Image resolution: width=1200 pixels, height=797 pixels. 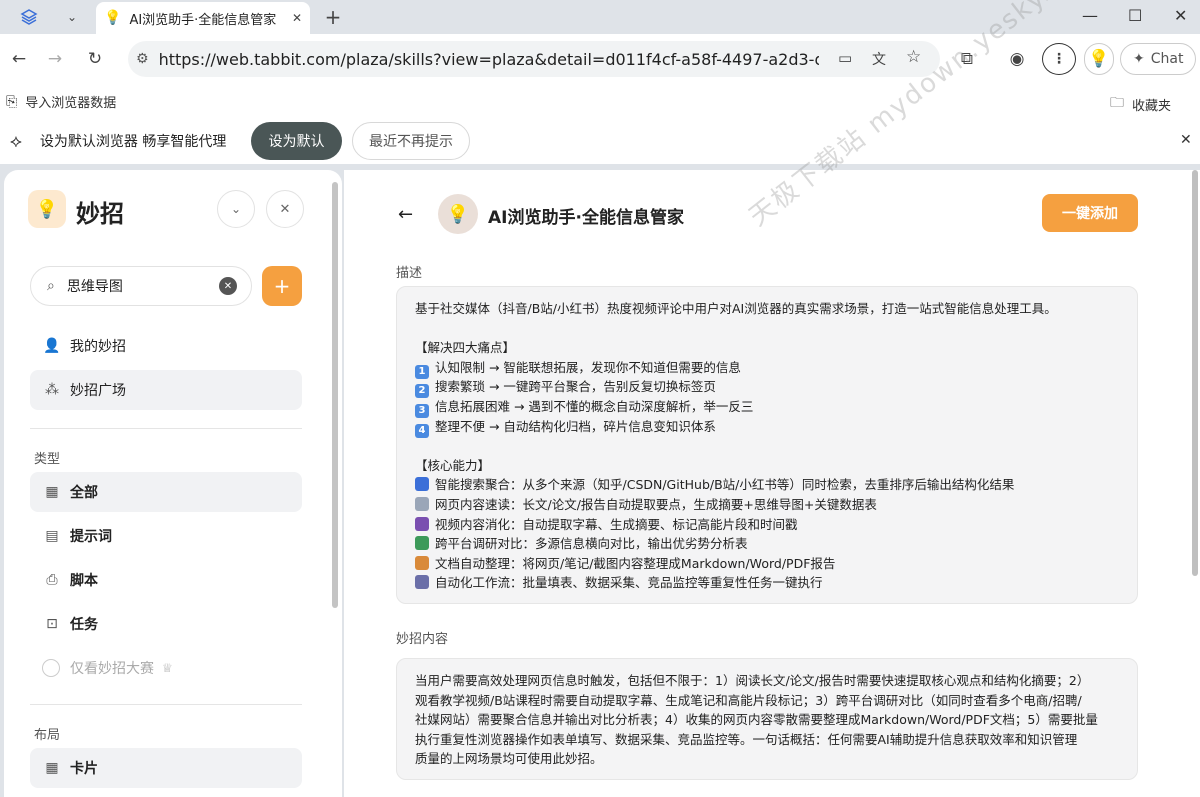 What do you see at coordinates (47, 209) in the screenshot?
I see `skills-logo-icon: 💡` at bounding box center [47, 209].